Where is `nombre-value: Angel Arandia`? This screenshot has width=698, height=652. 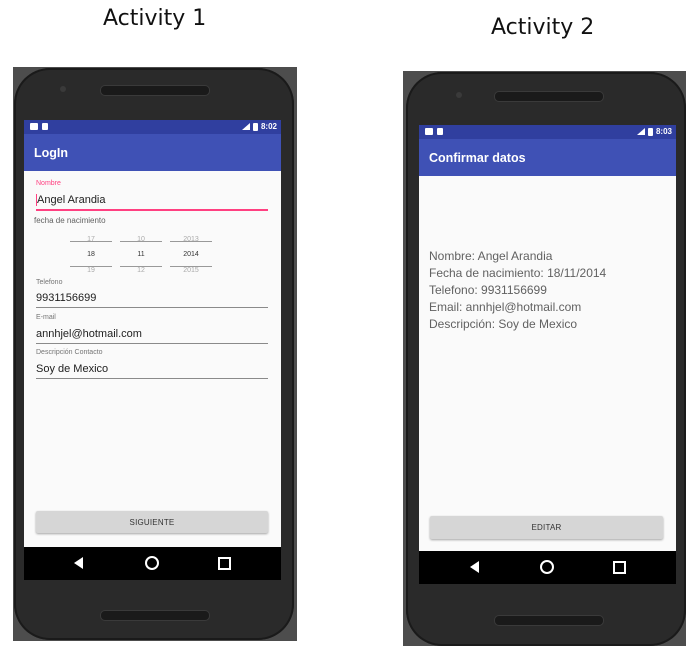
nombre-value: Angel Arandia is located at coordinates (71, 200).